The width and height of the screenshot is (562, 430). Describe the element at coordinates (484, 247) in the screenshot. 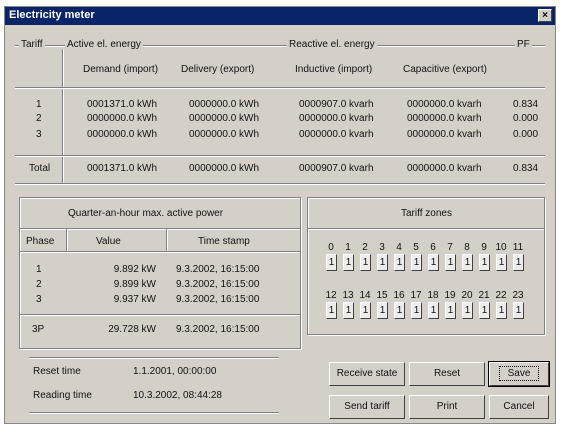

I see `tariff-hour-label: 9` at that location.